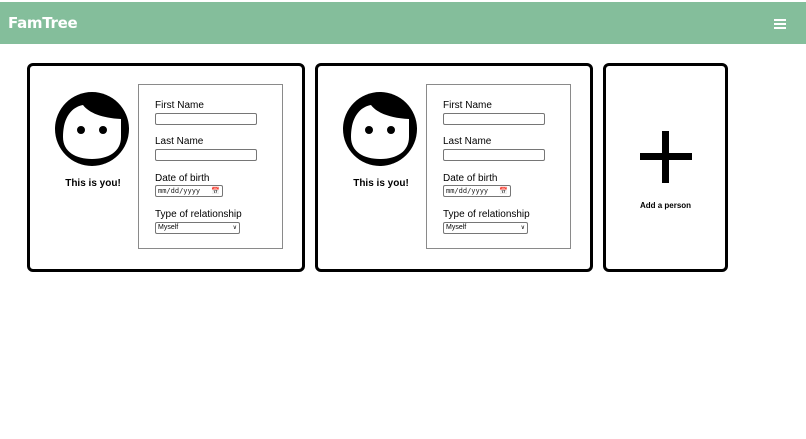  Describe the element at coordinates (780, 24) in the screenshot. I see `hamburger-menu-icon` at that location.